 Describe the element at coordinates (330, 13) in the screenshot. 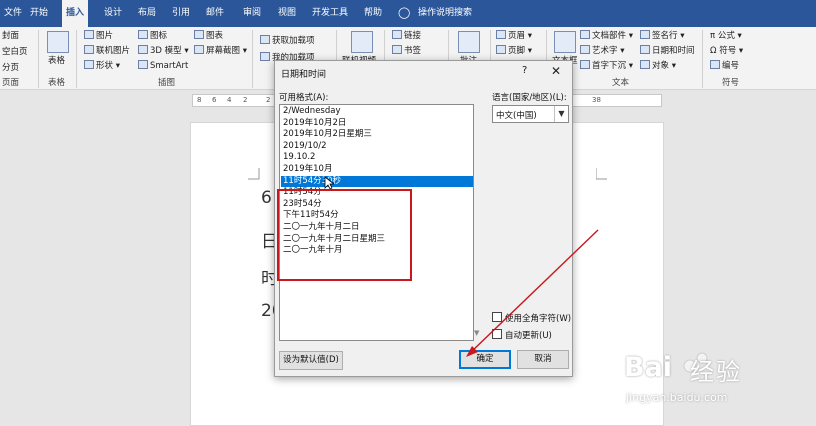

I see `tab-developer: 开发工具` at that location.